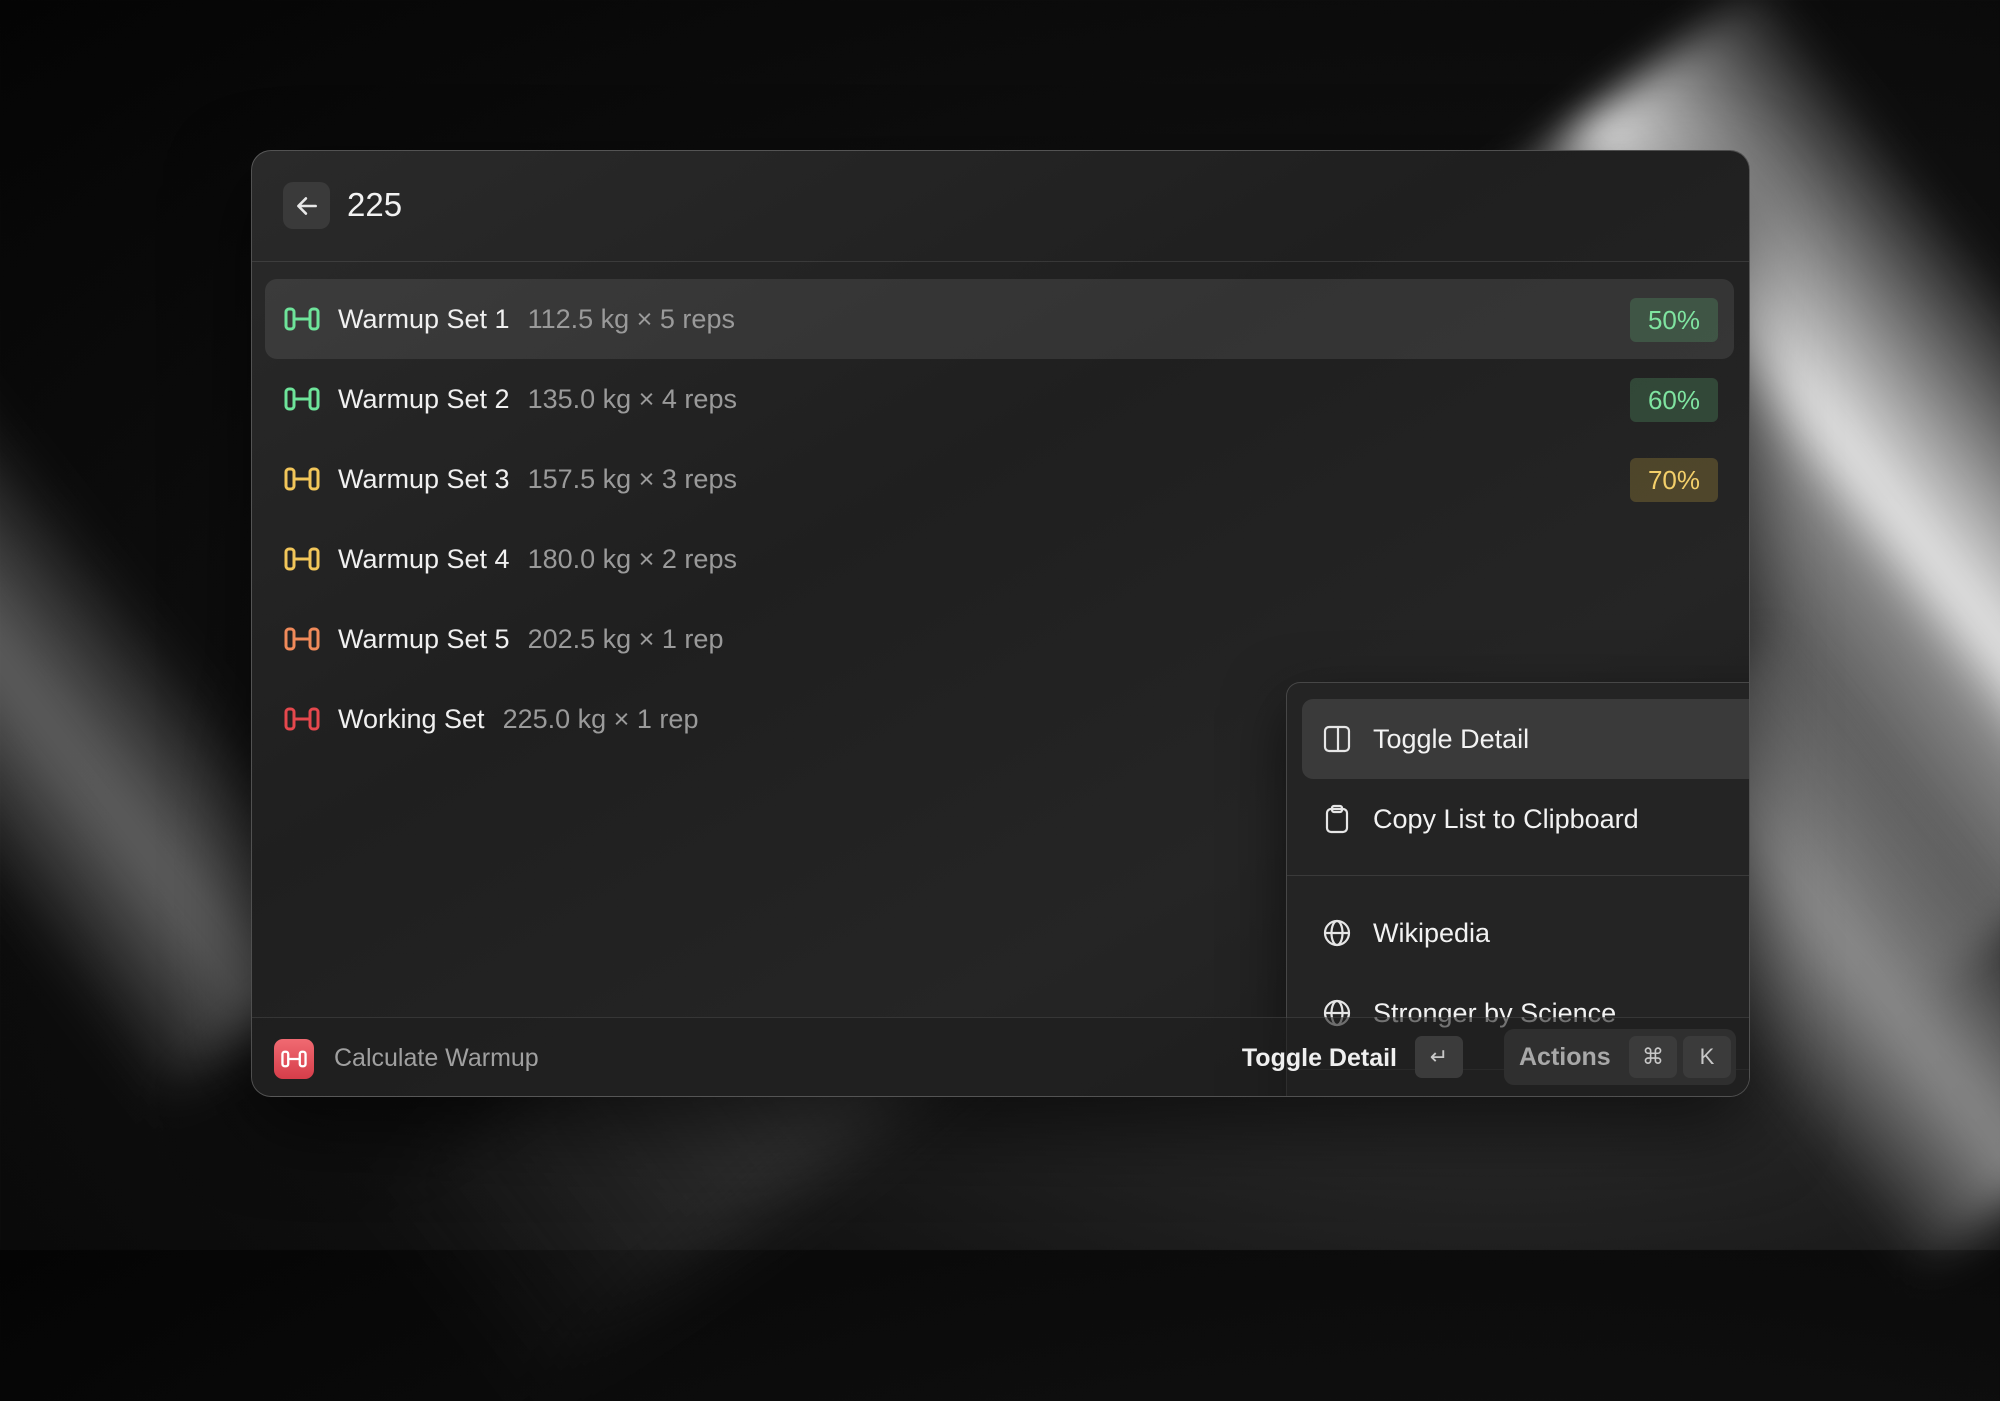 The image size is (2000, 1401). Describe the element at coordinates (1707, 1057) in the screenshot. I see `k-key-hint: K` at that location.